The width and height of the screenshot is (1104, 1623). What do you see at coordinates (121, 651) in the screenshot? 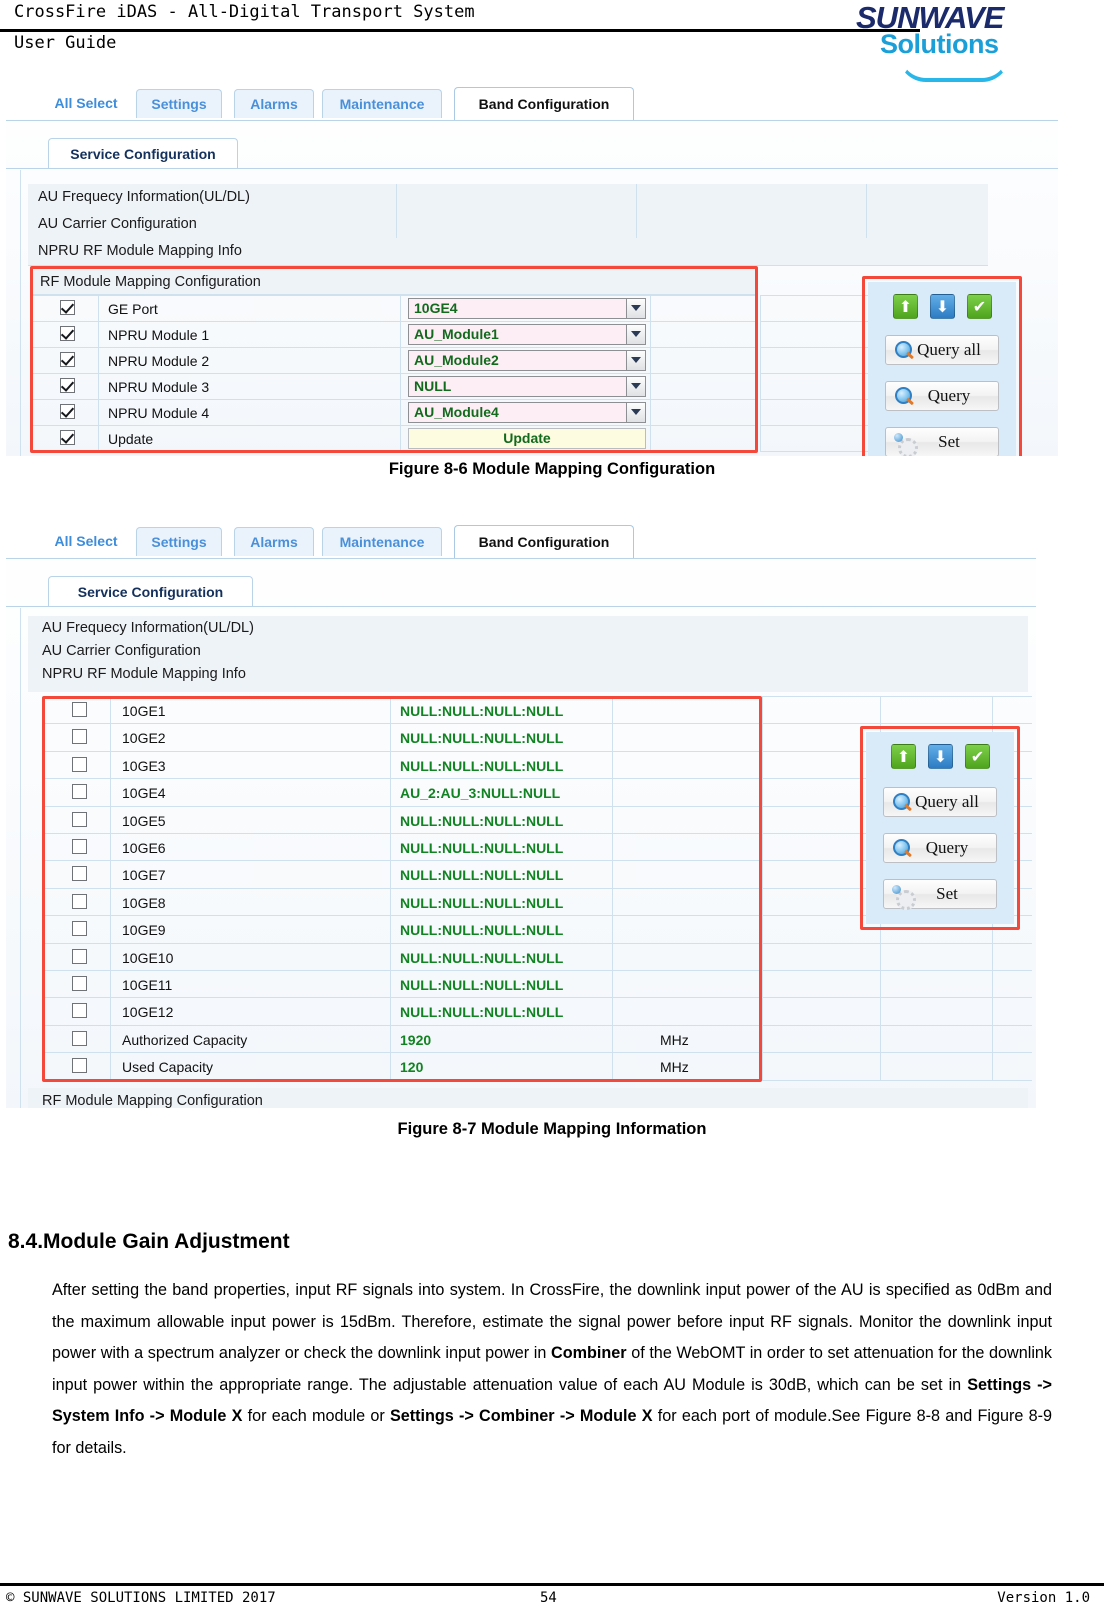
I see `section-label: AU Carrier Configuration` at bounding box center [121, 651].